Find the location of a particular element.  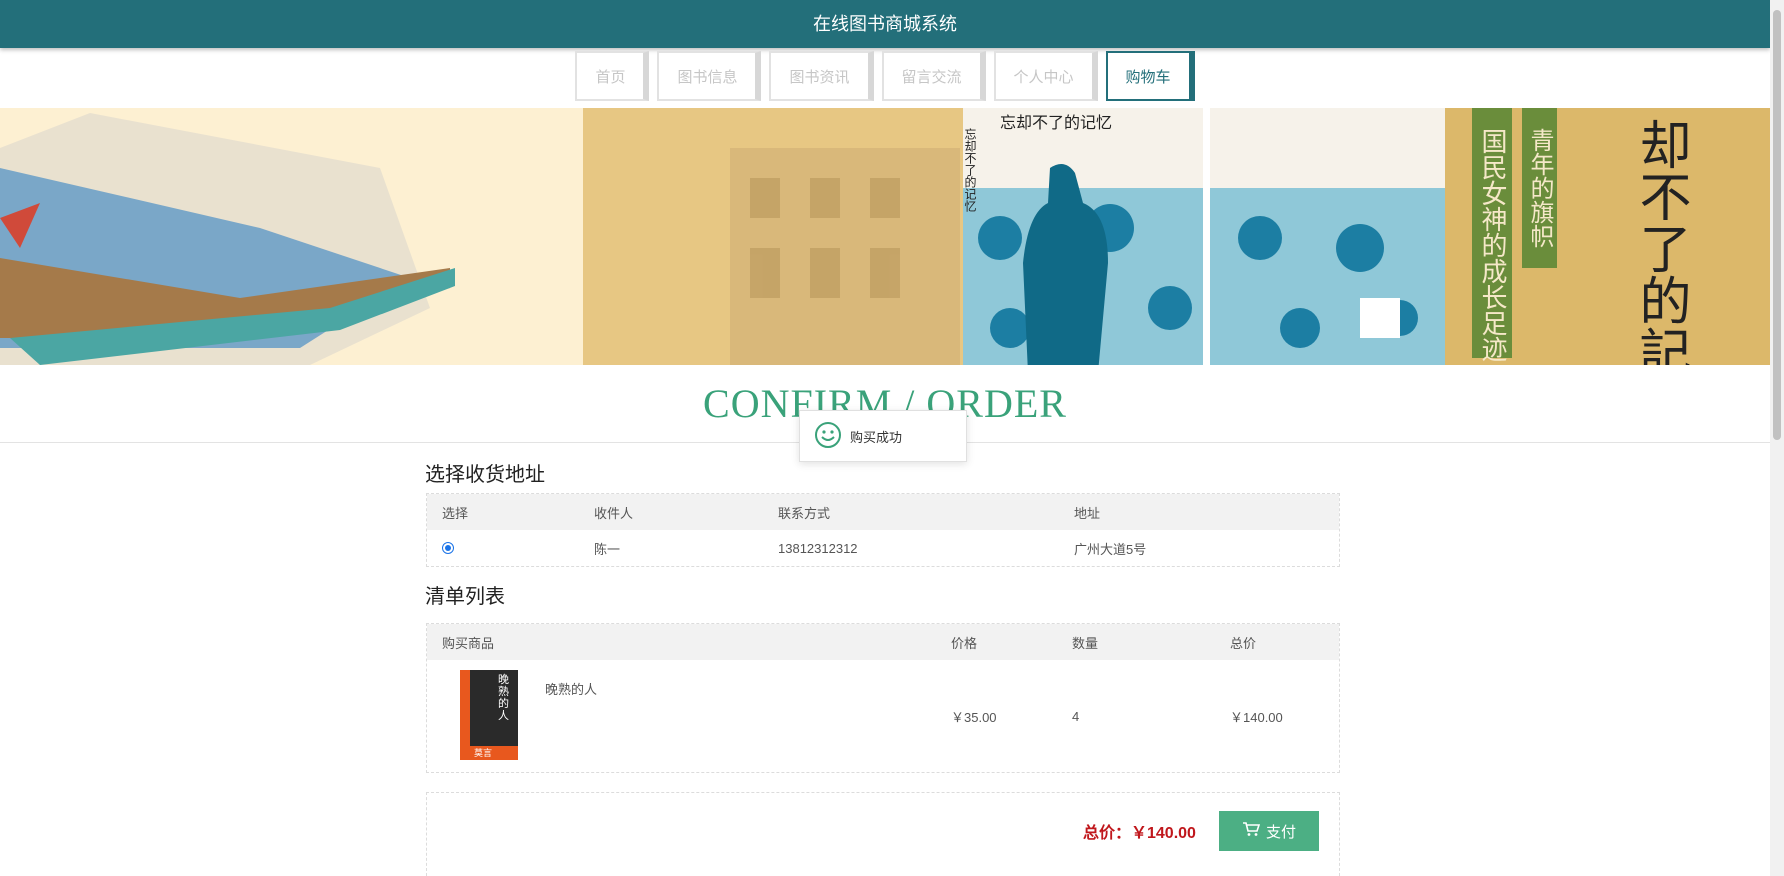

book-cover-title: 晚熟的人 is located at coordinates (503, 697).